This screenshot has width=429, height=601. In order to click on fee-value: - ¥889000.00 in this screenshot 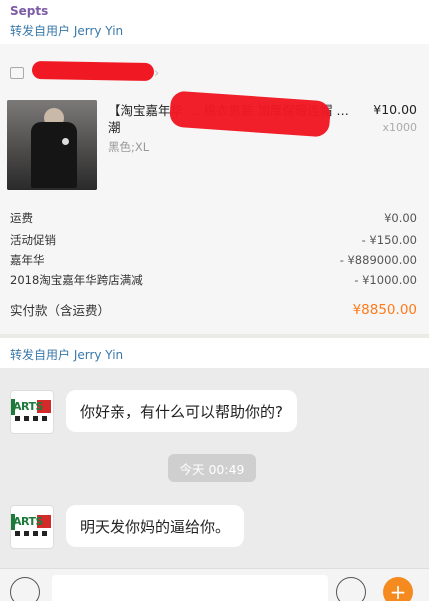, I will do `click(378, 260)`.